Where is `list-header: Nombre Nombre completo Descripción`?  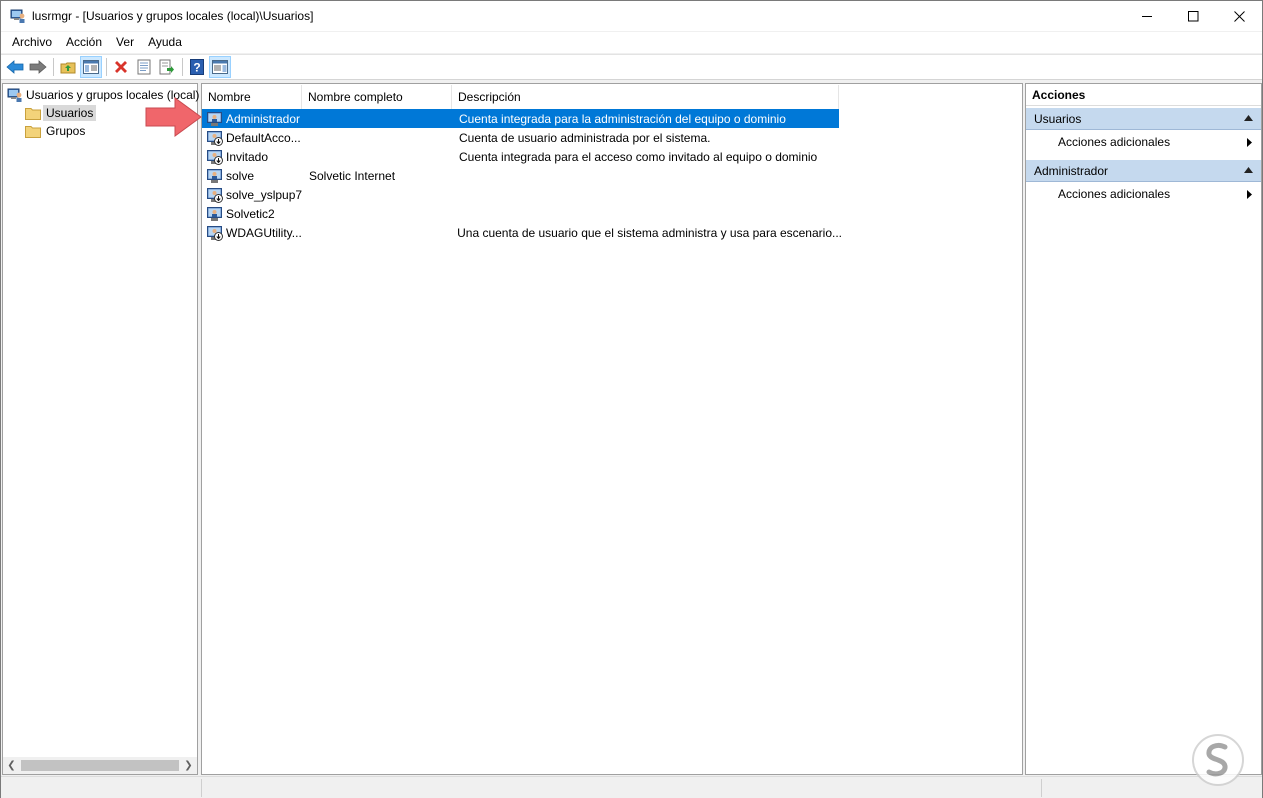
list-header: Nombre Nombre completo Descripción is located at coordinates (520, 97).